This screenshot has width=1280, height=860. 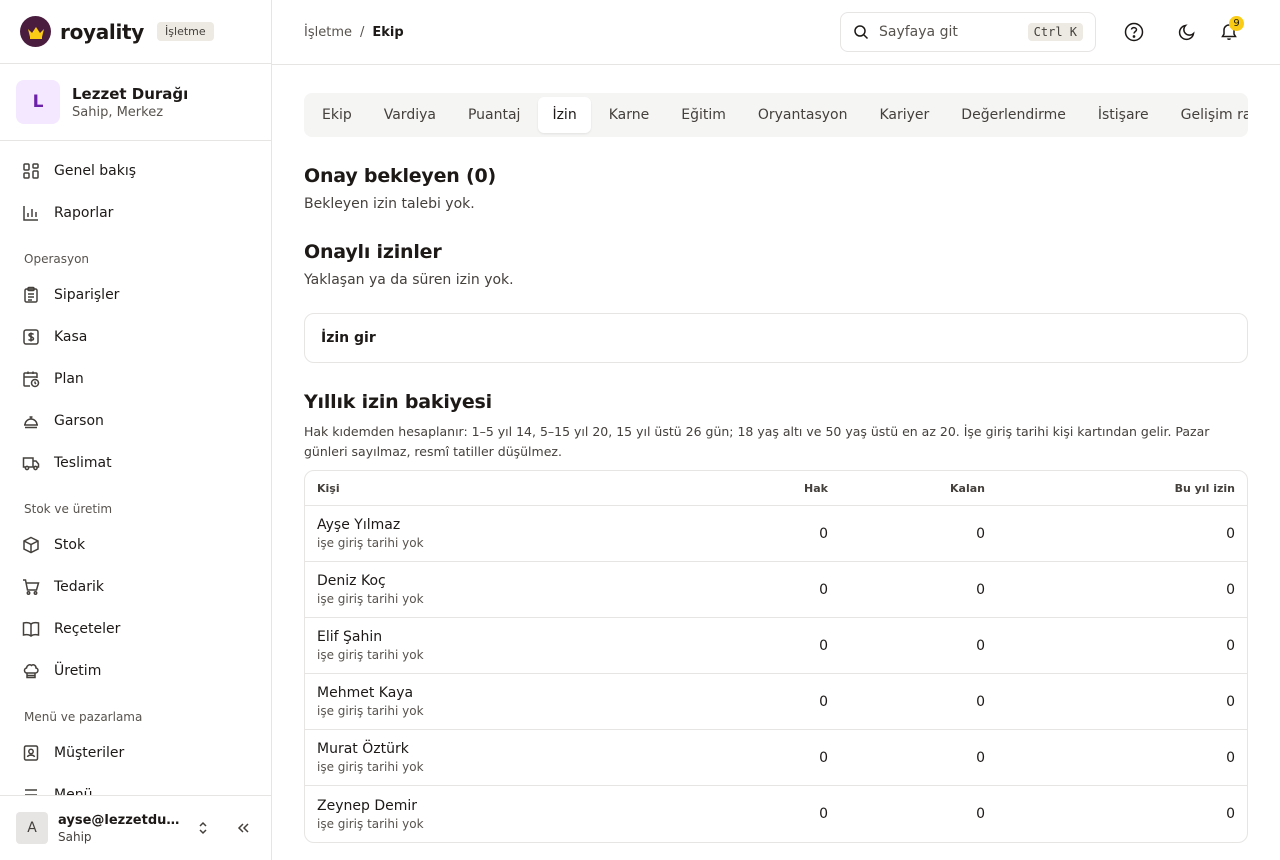 What do you see at coordinates (135, 295) in the screenshot?
I see `sidebar-item-siparisler: Siparişler` at bounding box center [135, 295].